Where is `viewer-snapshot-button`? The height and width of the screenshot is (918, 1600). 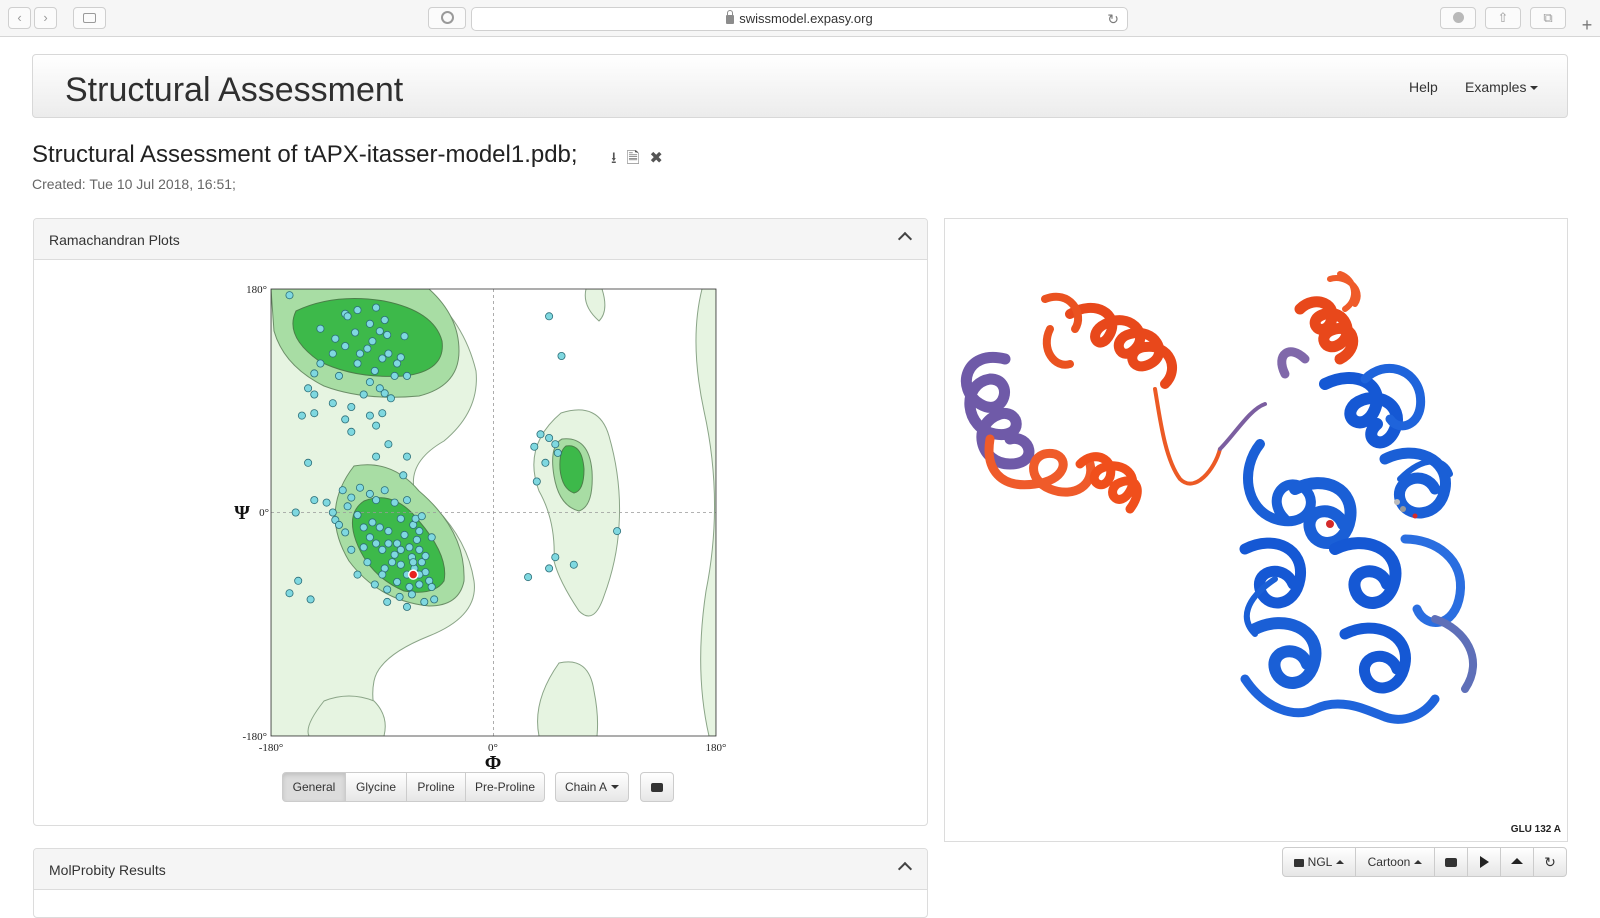 viewer-snapshot-button is located at coordinates (1451, 862).